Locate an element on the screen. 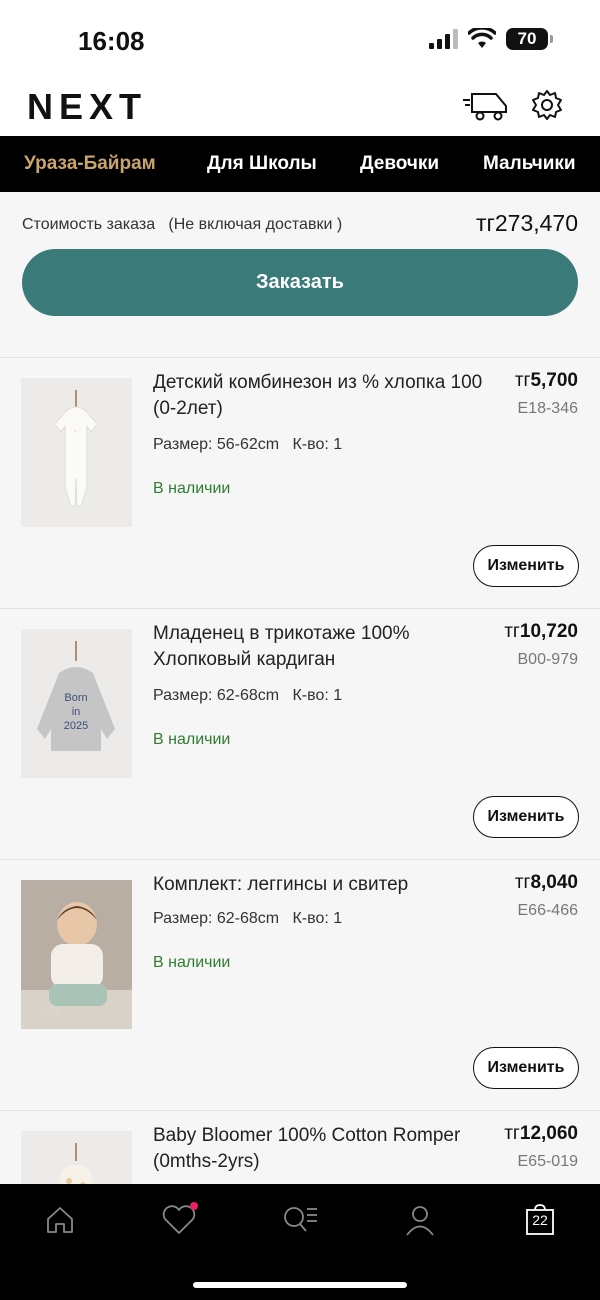  item-size: Размер: 56-62cm К-во: 1 is located at coordinates (248, 444).